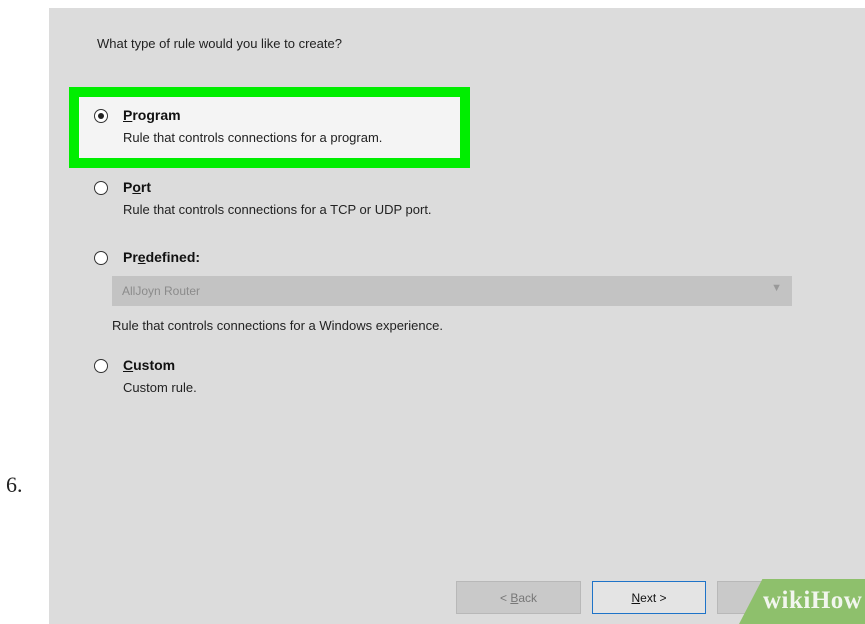 The height and width of the screenshot is (624, 865). I want to click on program-option-highlight, so click(269, 127).